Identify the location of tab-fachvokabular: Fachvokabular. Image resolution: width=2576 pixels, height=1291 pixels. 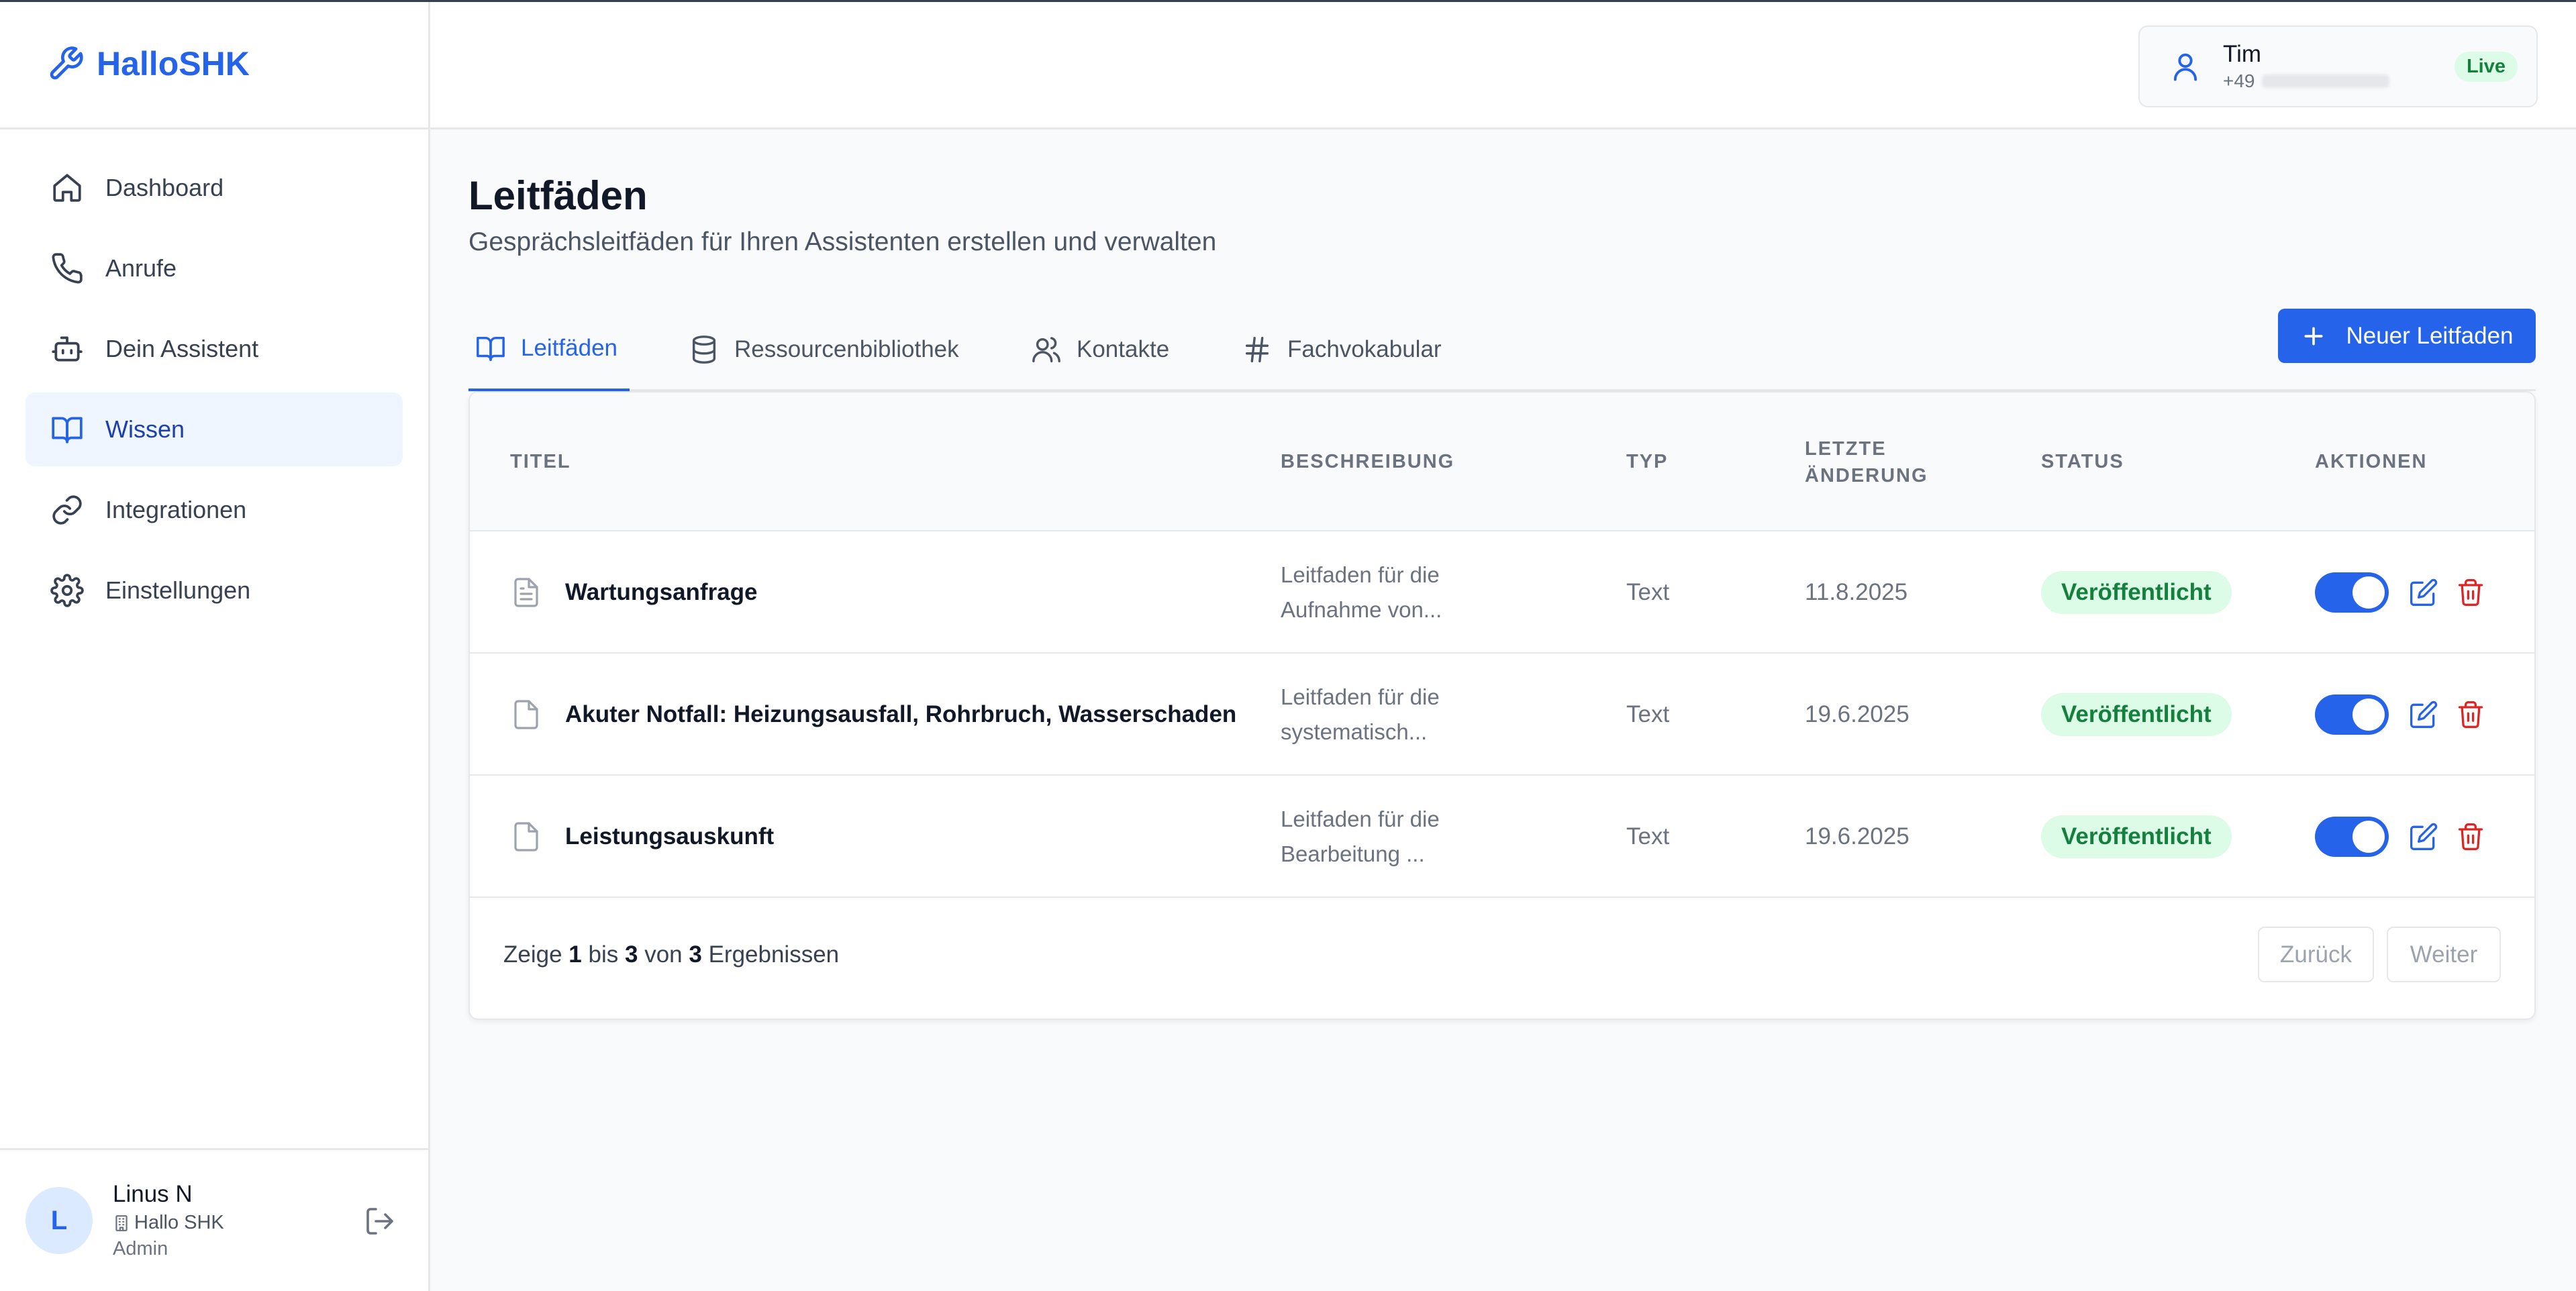
(1342, 349).